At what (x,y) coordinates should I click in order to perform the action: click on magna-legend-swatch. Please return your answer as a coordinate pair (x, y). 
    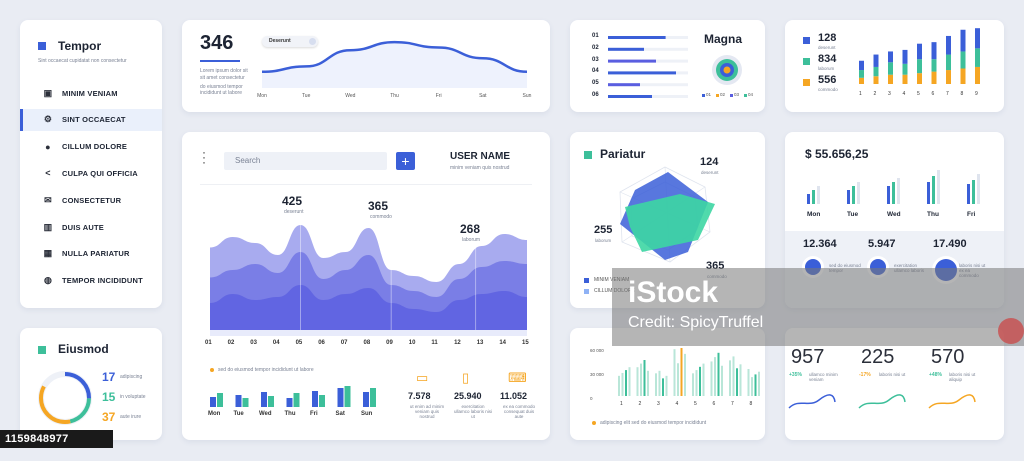
    Looking at the image, I should click on (745, 95).